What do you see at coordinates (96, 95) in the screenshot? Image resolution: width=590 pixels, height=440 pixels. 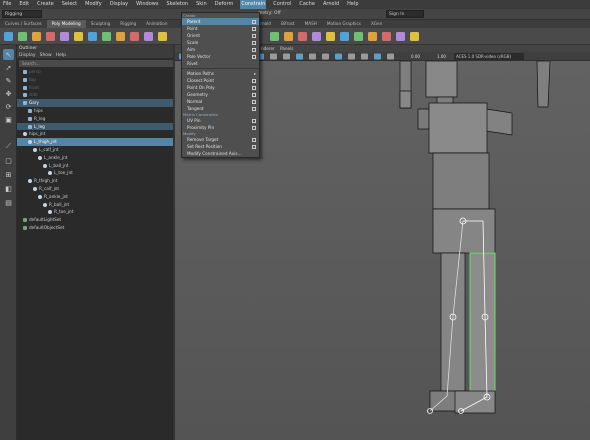 I see `outliner-item: side` at bounding box center [96, 95].